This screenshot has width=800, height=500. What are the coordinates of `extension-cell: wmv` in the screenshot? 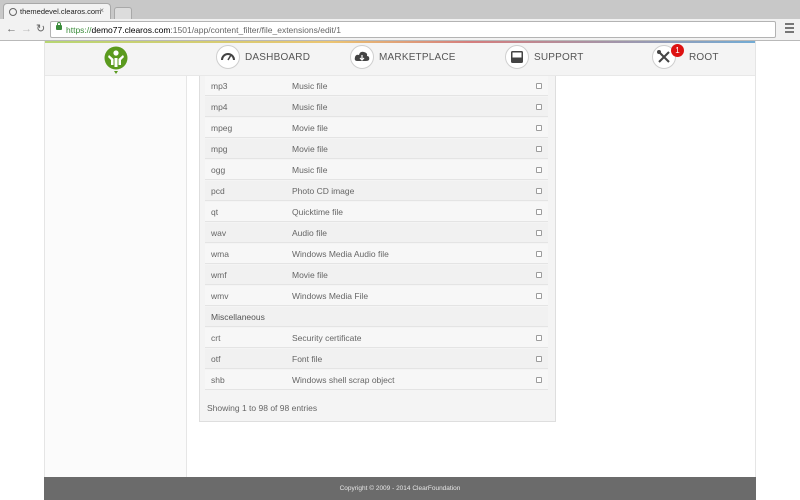 It's located at (220, 296).